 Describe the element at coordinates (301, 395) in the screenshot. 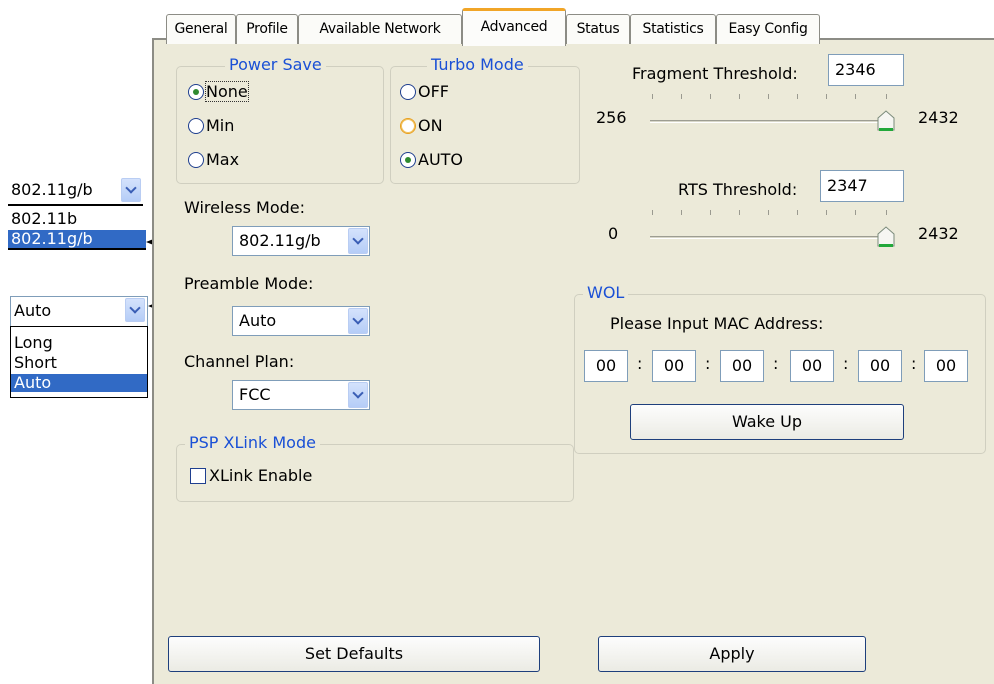

I see `channel-plan-select: FCC` at that location.